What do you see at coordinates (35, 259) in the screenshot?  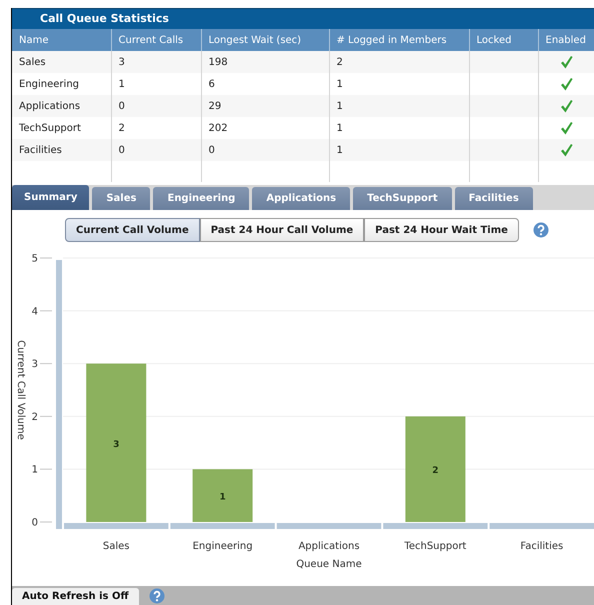 I see `axis-tick-label: 5` at bounding box center [35, 259].